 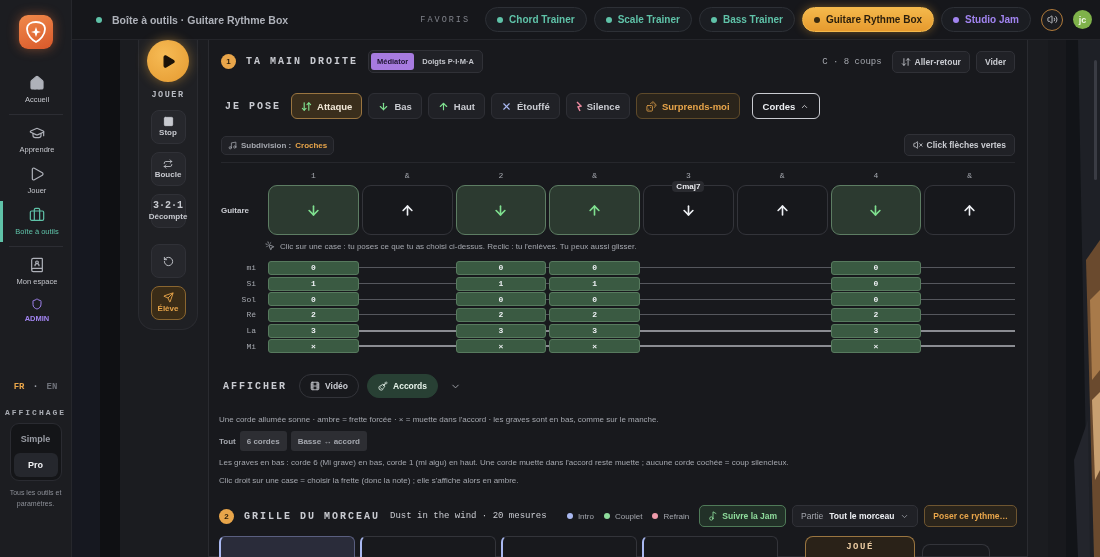 I want to click on section-label: AFFICHER, so click(x=255, y=386).